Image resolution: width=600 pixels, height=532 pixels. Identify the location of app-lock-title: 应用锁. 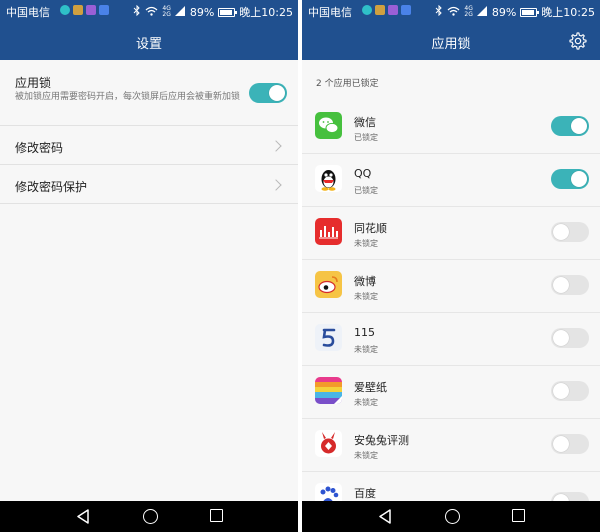
(33, 83).